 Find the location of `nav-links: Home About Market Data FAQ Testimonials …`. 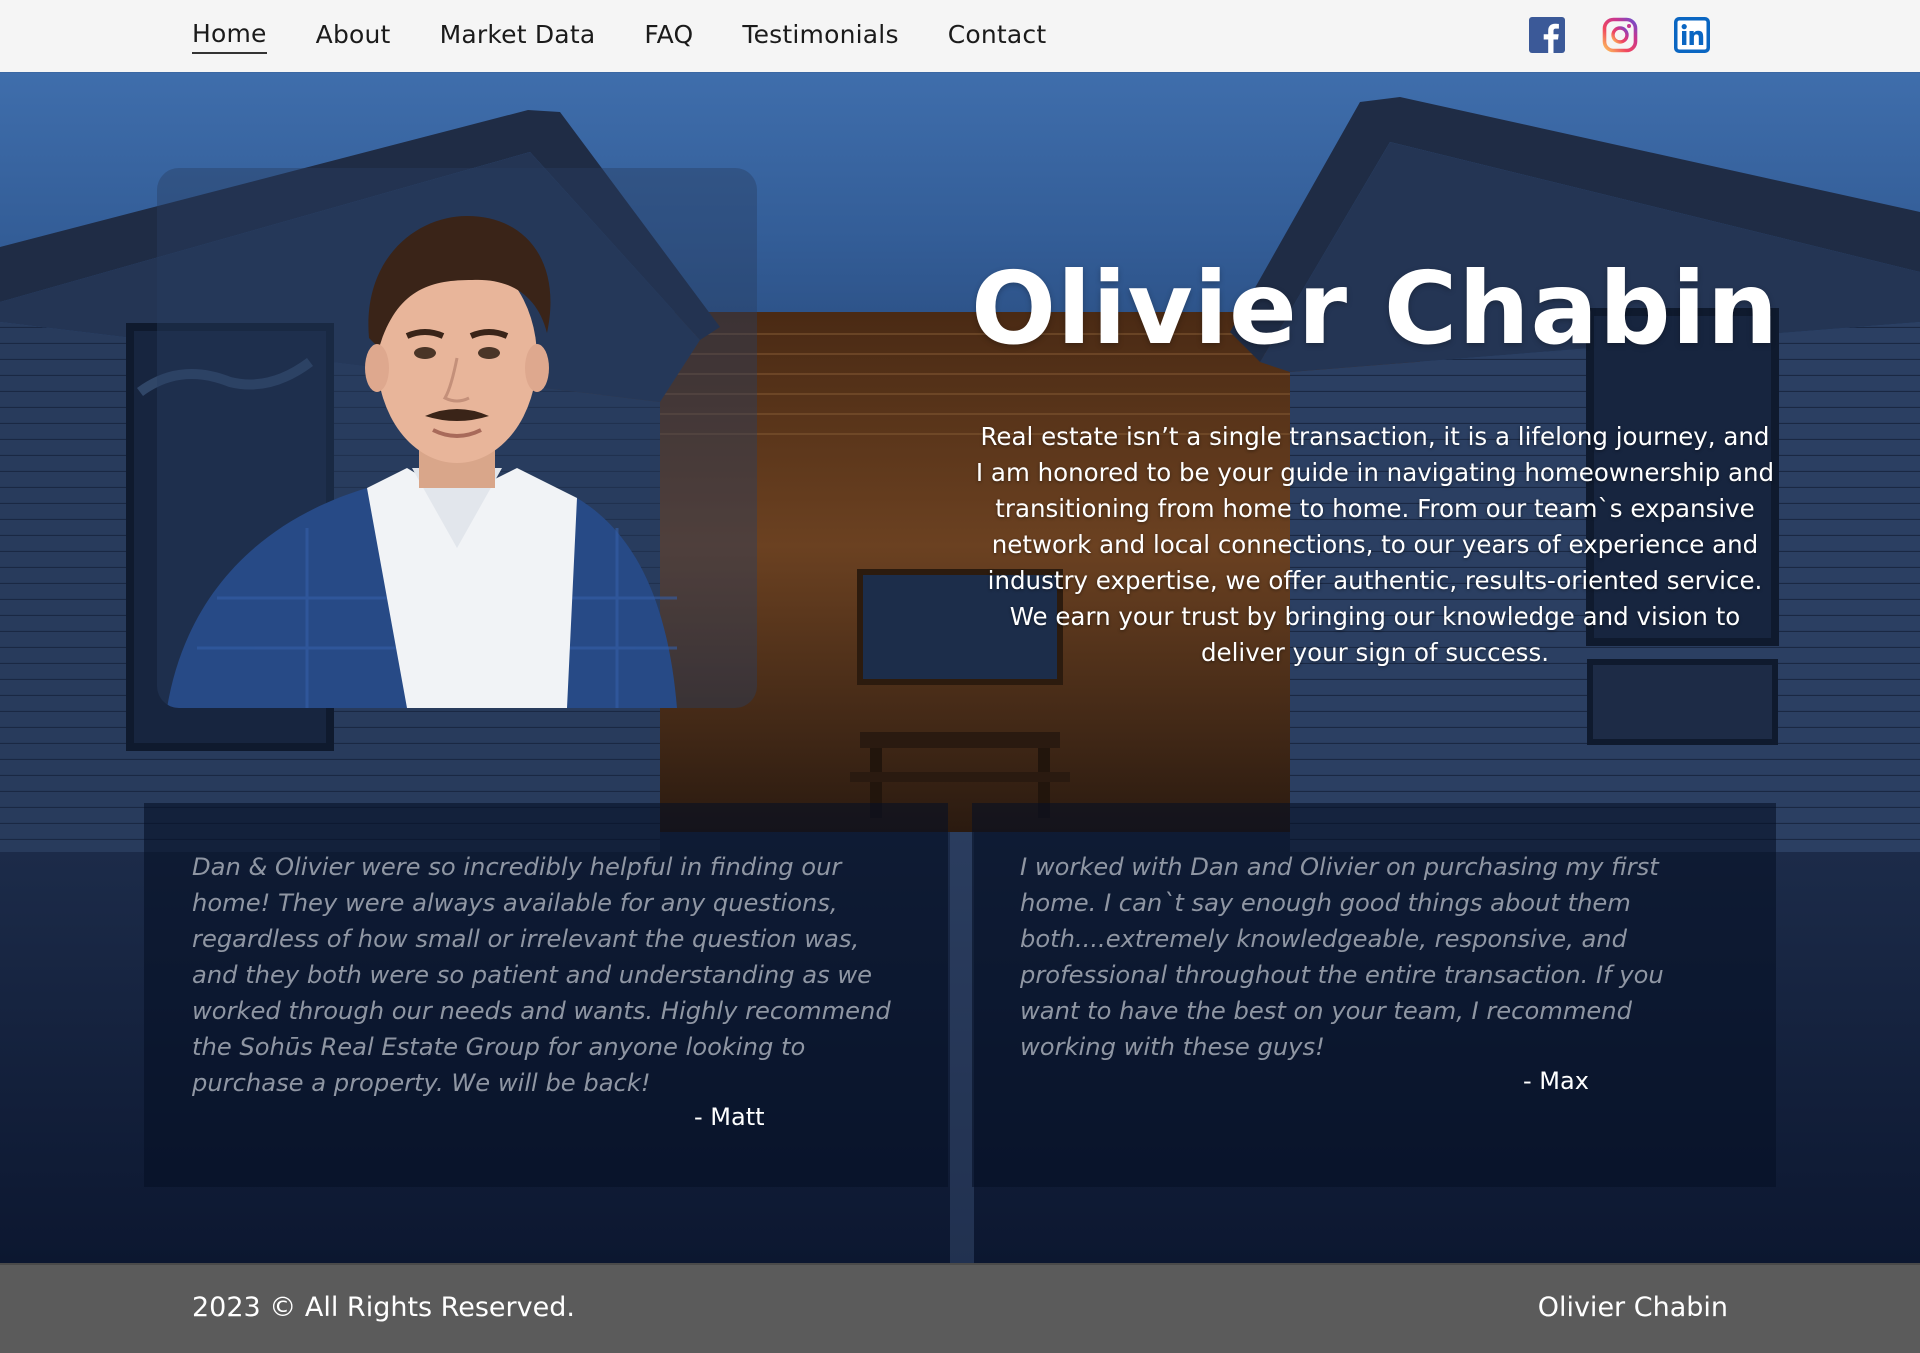

nav-links: Home About Market Data FAQ Testimonials … is located at coordinates (643, 36).